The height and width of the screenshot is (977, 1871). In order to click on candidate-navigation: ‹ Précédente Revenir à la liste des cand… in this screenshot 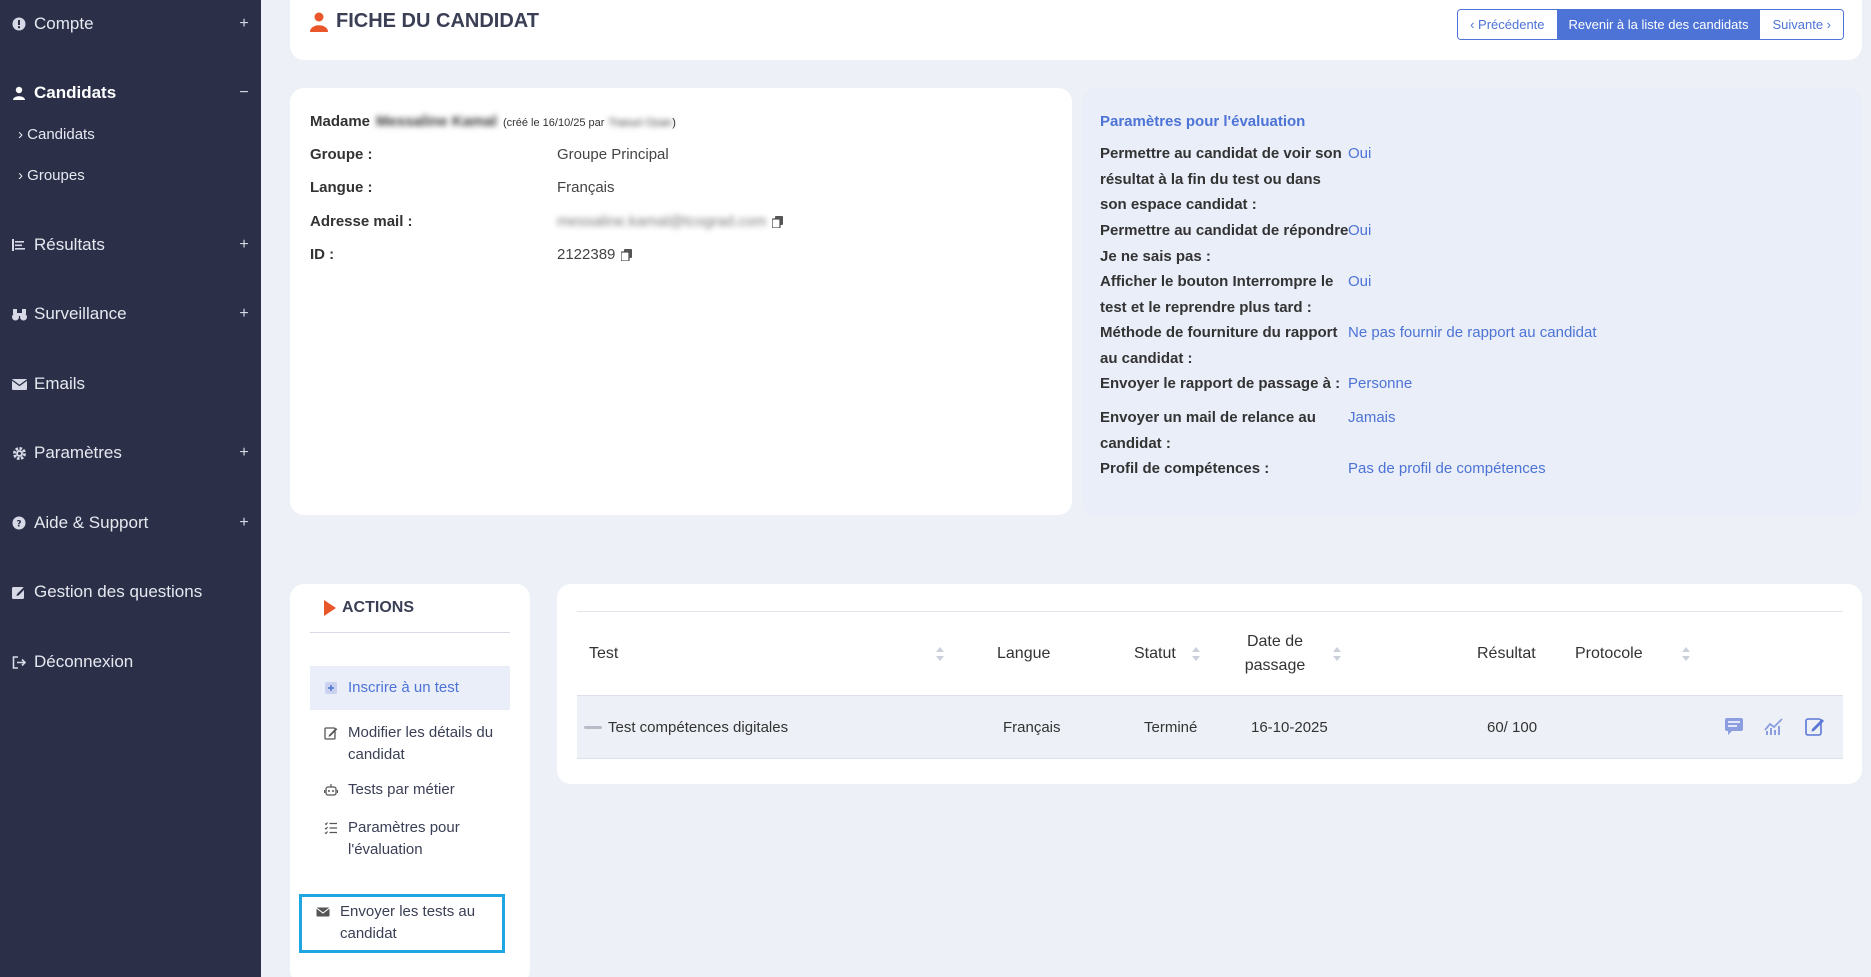, I will do `click(1650, 24)`.